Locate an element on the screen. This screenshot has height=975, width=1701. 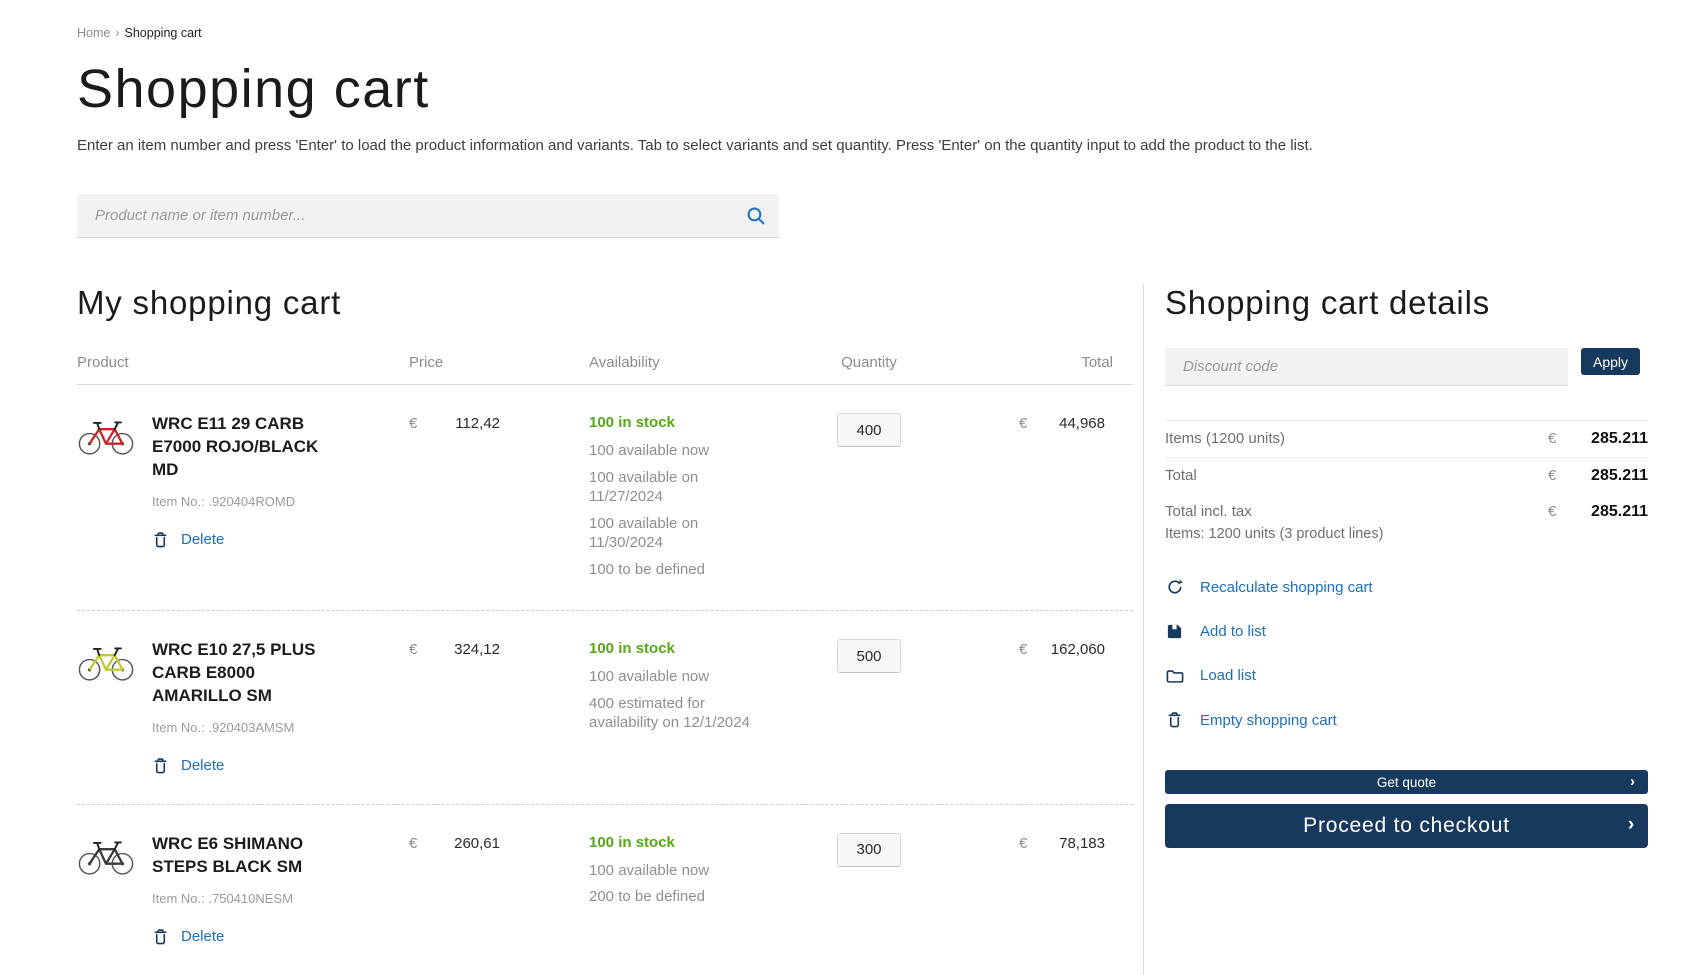
breadcrumb-home: Home is located at coordinates (93, 33).